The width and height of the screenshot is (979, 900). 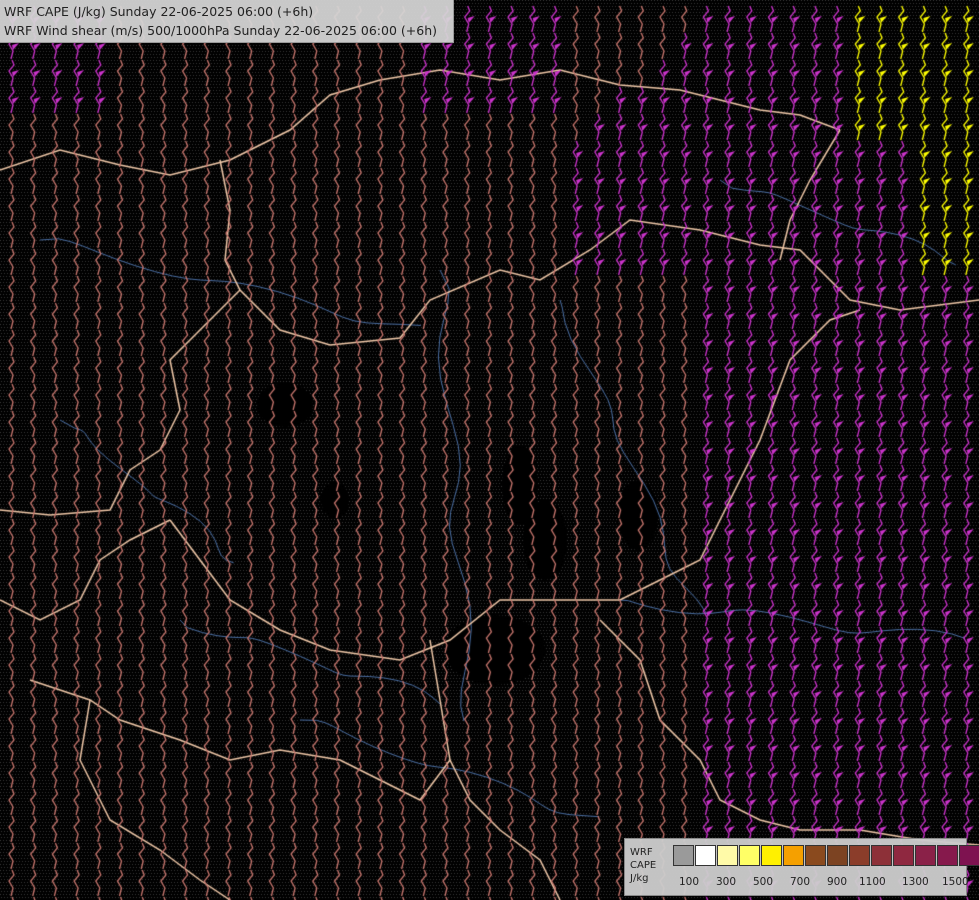 What do you see at coordinates (726, 882) in the screenshot?
I see `legend-tick: 300` at bounding box center [726, 882].